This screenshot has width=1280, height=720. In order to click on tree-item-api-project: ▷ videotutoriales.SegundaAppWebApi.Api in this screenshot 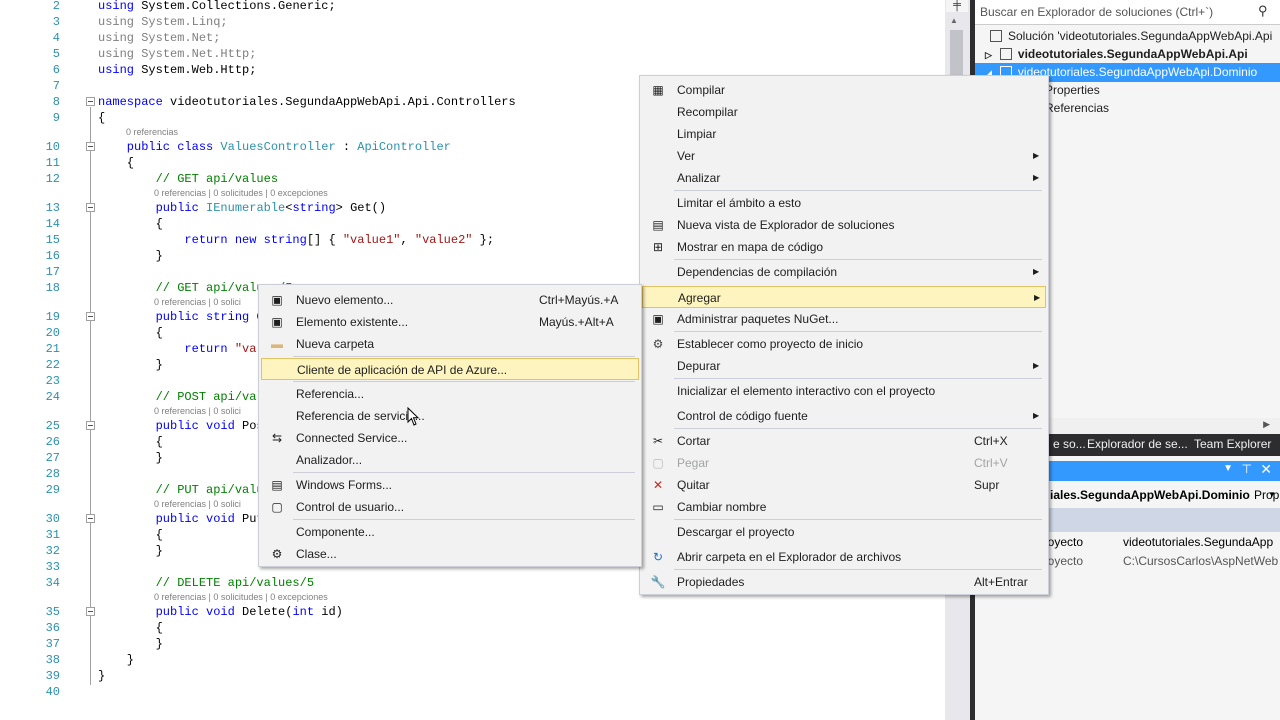, I will do `click(1116, 54)`.